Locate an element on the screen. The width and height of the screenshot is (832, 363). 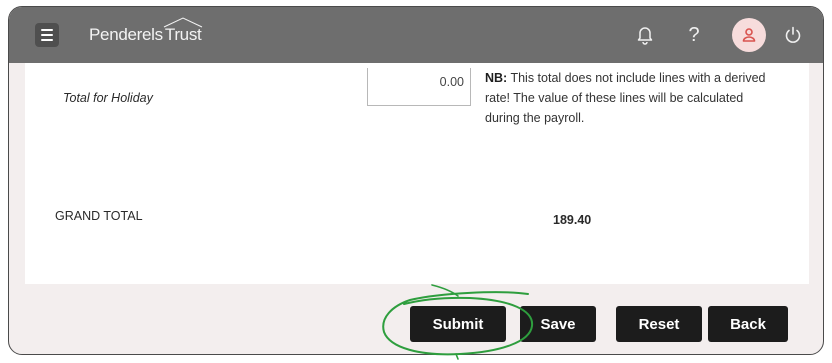
help-icon: ? is located at coordinates (694, 35).